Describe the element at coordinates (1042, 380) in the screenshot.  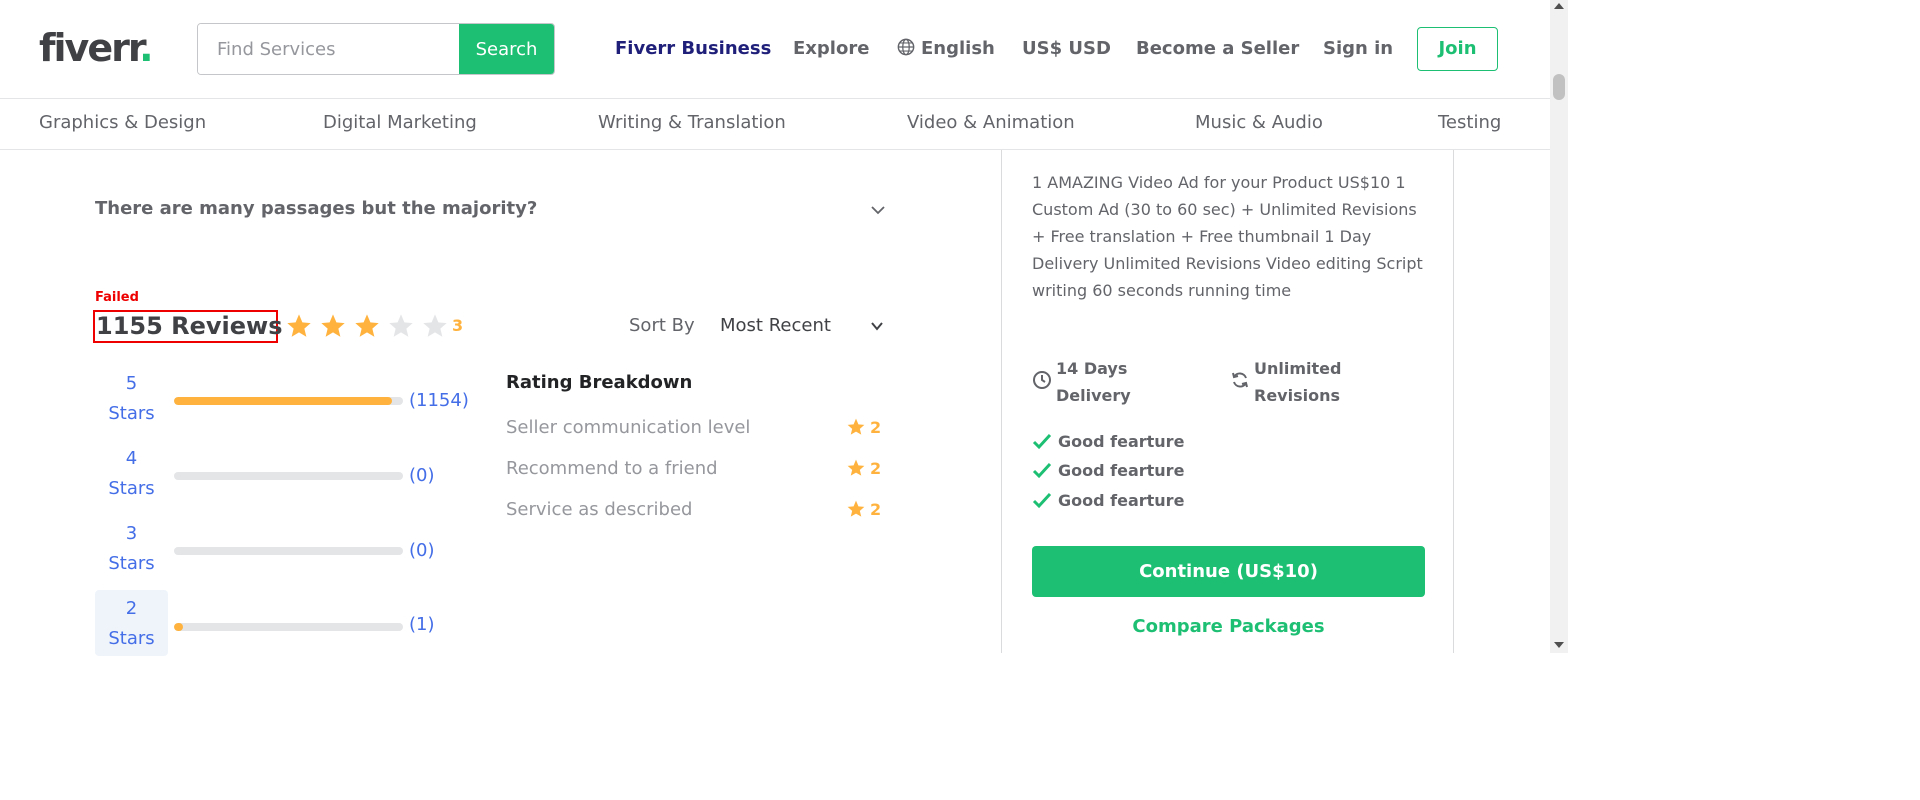
I see `clock-icon` at that location.